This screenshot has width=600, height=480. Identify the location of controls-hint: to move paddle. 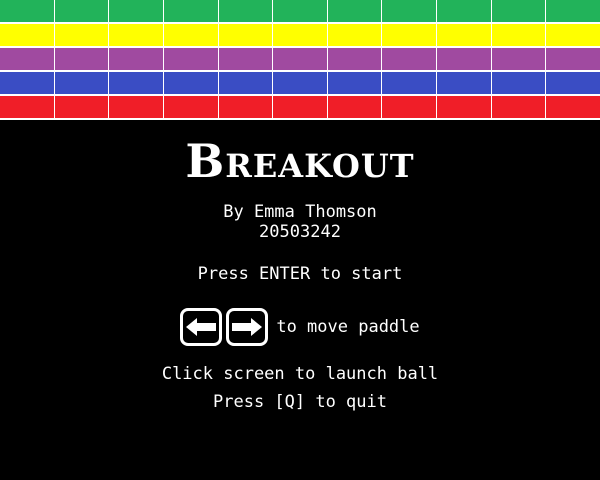
(300, 327).